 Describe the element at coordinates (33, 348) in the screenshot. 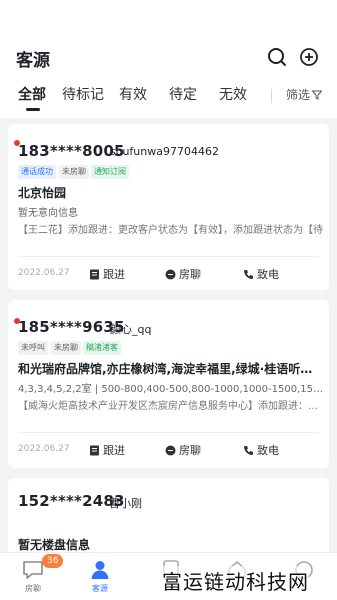

I see `status-tag: 未呼叫` at that location.